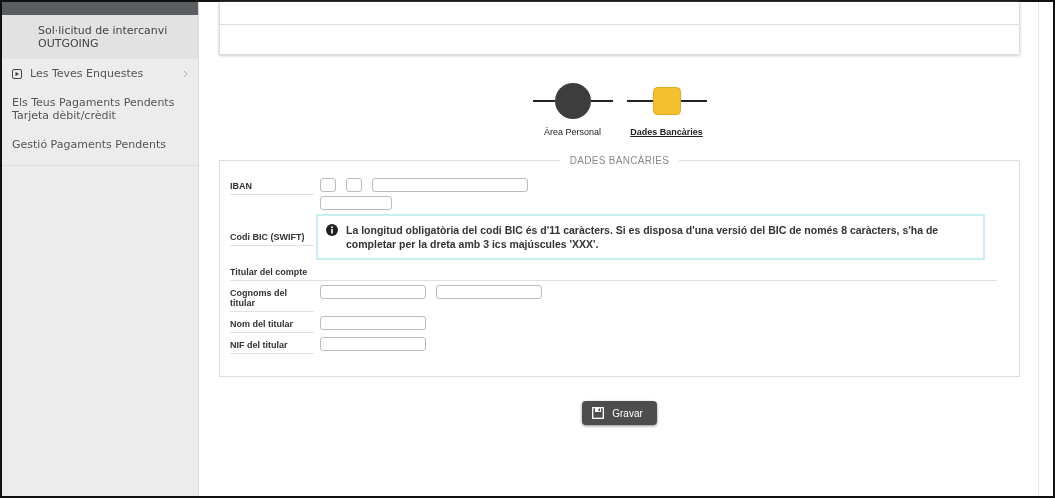 The width and height of the screenshot is (1055, 498). Describe the element at coordinates (666, 132) in the screenshot. I see `step-link: Dades Bancàries` at that location.